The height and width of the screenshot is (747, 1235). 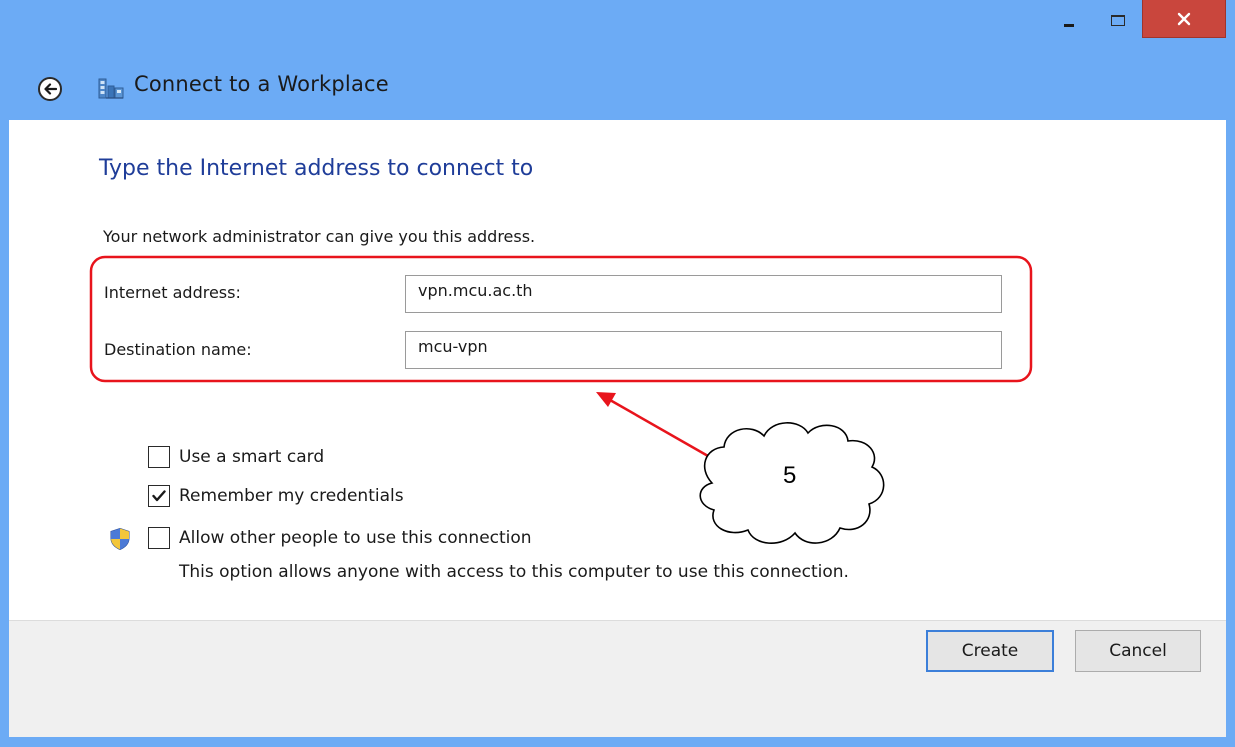 What do you see at coordinates (990, 651) in the screenshot?
I see `create-button: Create` at bounding box center [990, 651].